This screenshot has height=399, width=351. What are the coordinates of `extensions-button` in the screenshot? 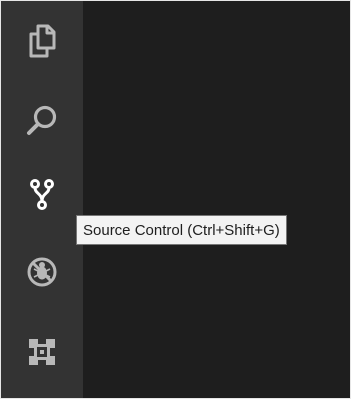 It's located at (42, 352).